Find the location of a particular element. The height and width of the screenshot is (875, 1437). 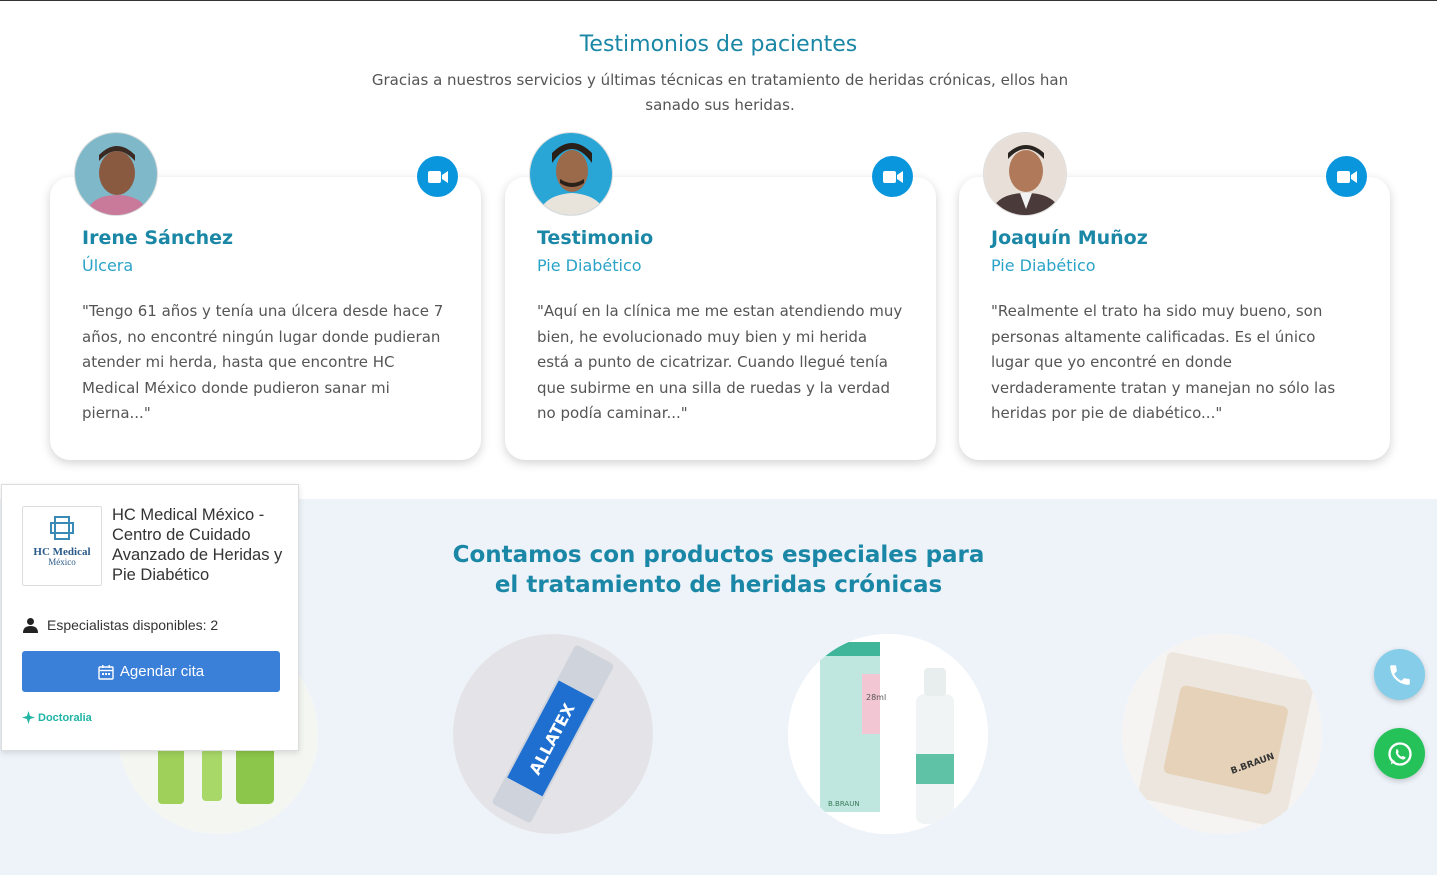

whatsapp-icon is located at coordinates (1399, 753).